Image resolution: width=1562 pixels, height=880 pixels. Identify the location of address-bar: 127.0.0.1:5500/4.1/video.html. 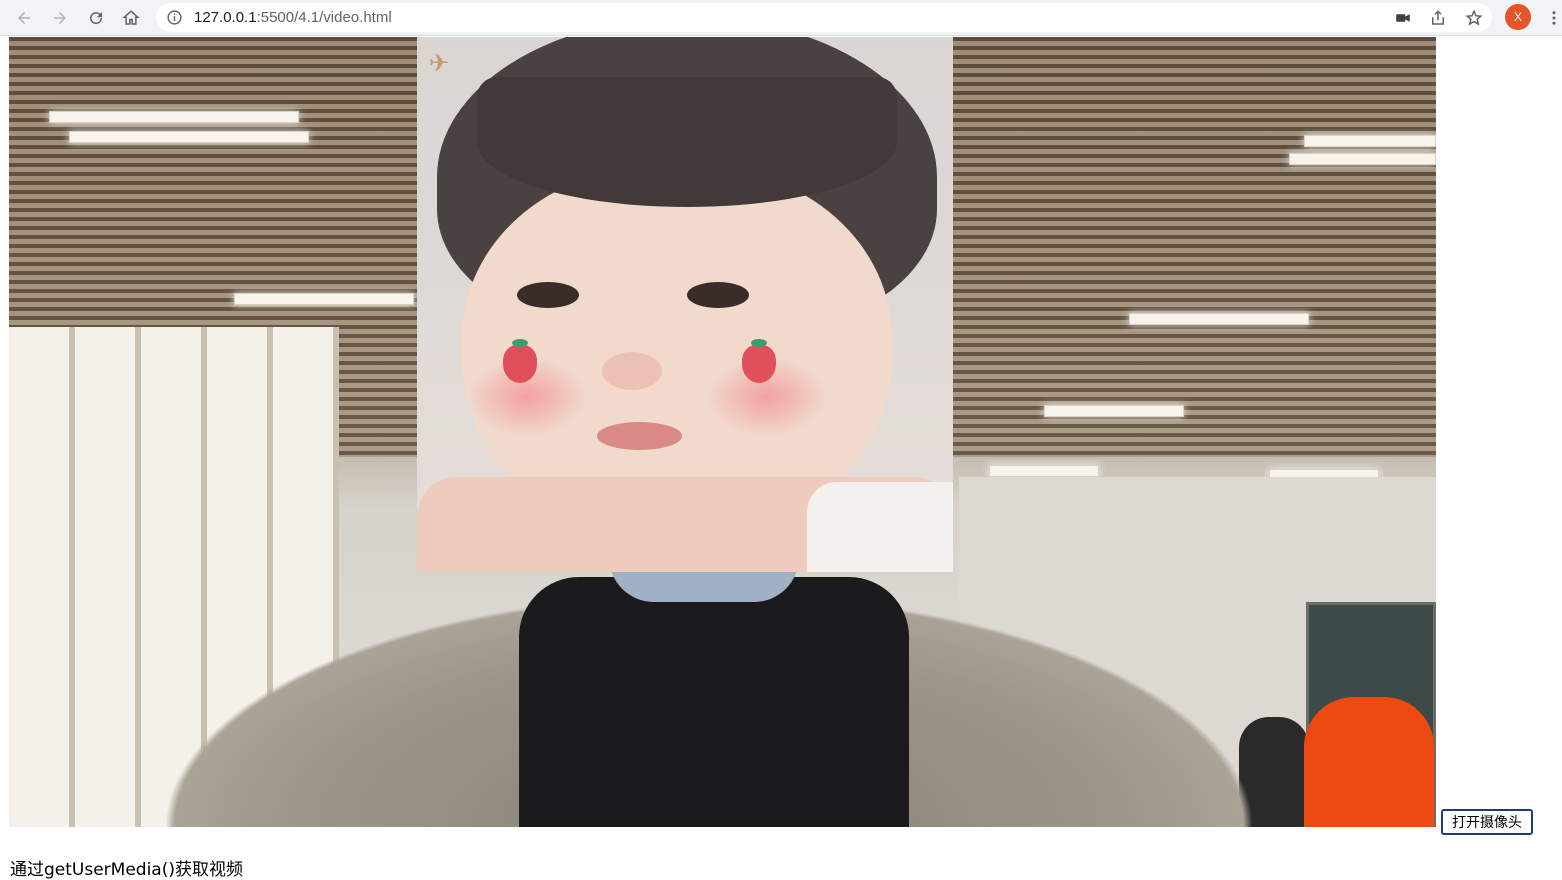
(824, 17).